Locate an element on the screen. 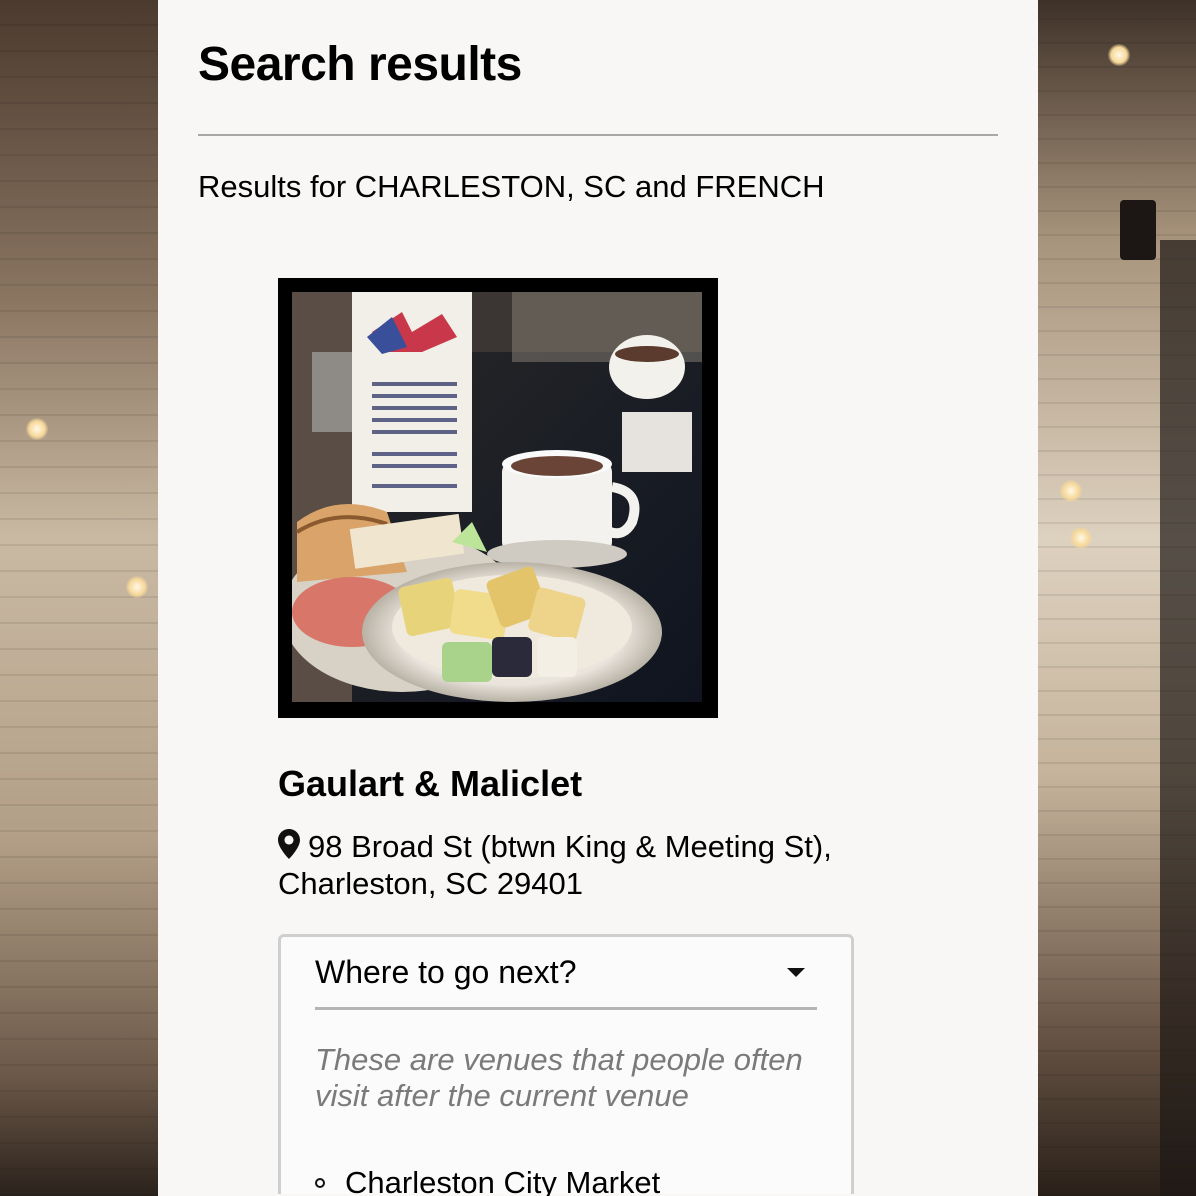  venue-photo-image is located at coordinates (497, 497).